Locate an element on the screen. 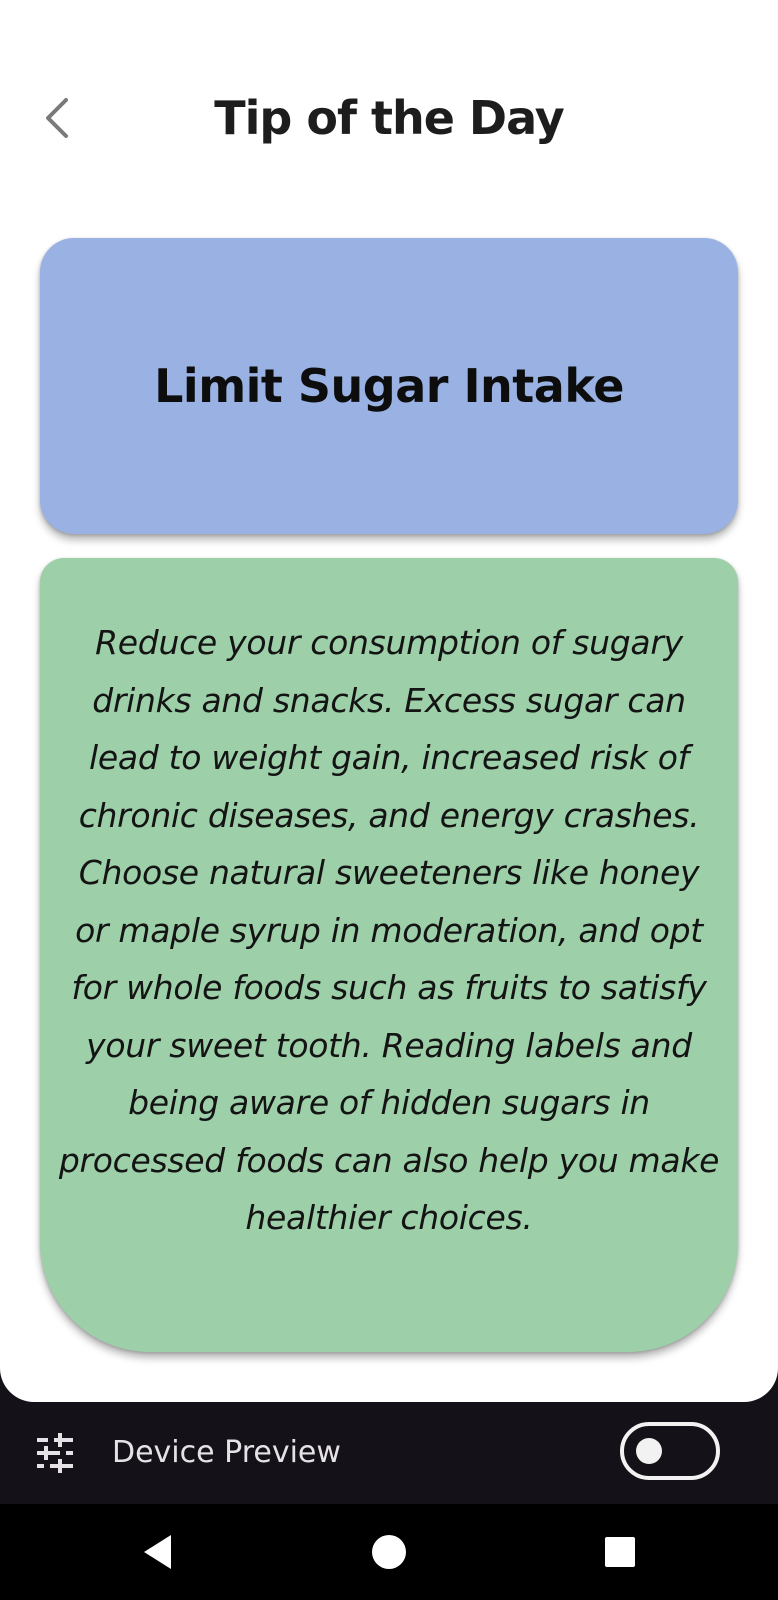 The image size is (778, 1600). device-preview-label: Device Preview is located at coordinates (226, 1452).